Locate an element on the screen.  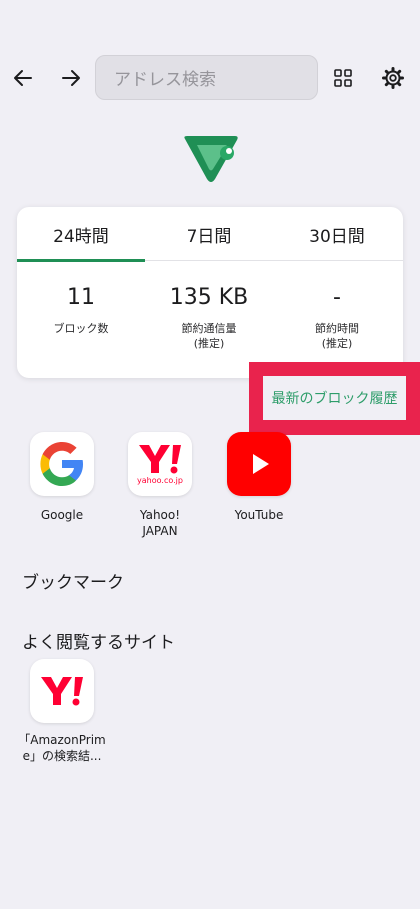
arrow-left-icon is located at coordinates (23, 78).